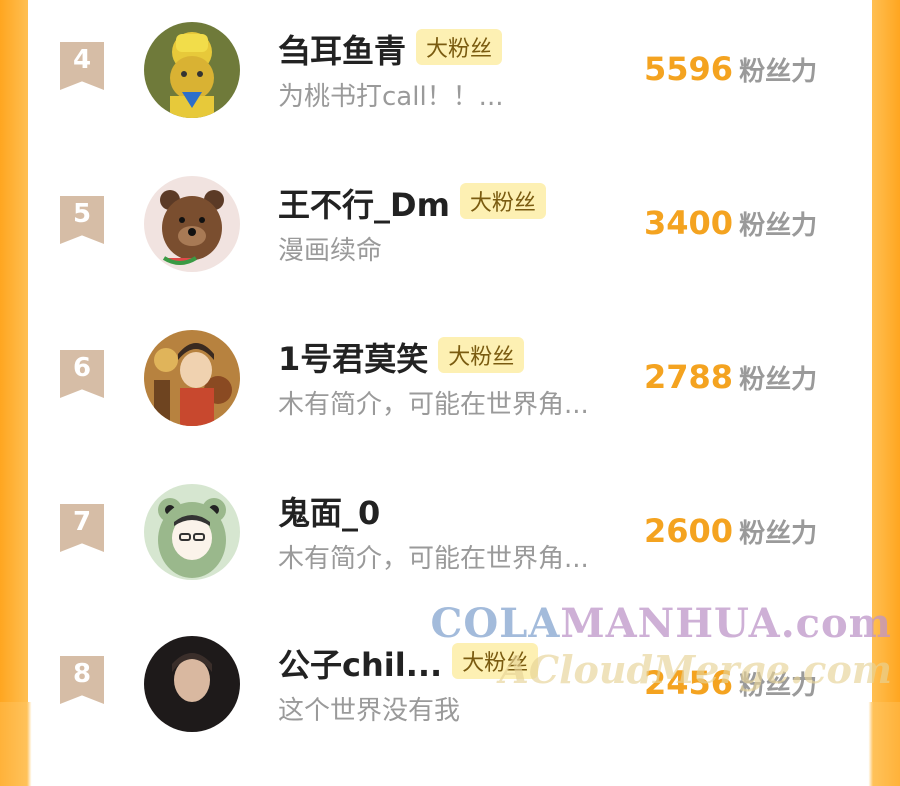  I want to click on rank-ribbon: 5, so click(82, 220).